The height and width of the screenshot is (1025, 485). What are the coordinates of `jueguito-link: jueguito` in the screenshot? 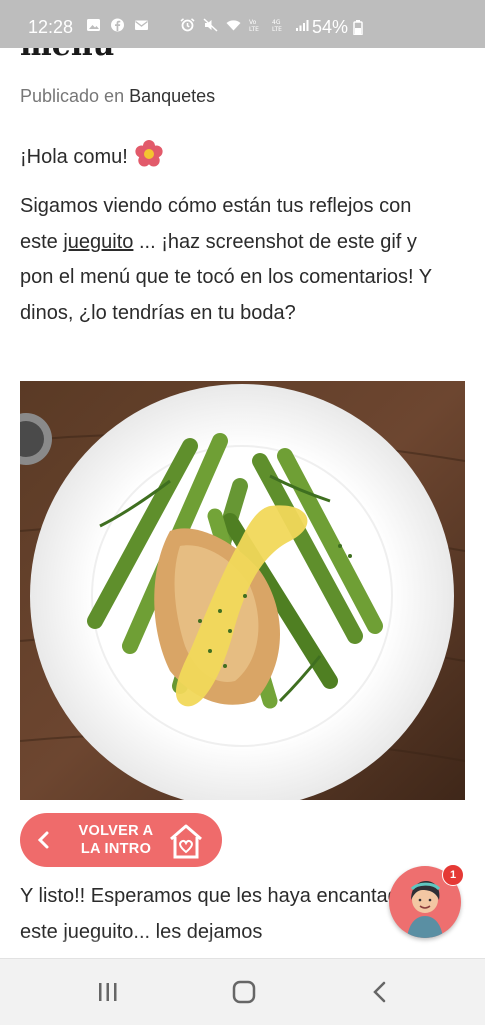 It's located at (98, 242).